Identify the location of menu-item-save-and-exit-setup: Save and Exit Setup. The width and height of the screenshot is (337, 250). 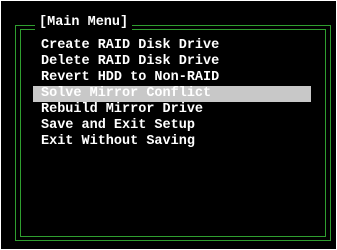
(172, 126).